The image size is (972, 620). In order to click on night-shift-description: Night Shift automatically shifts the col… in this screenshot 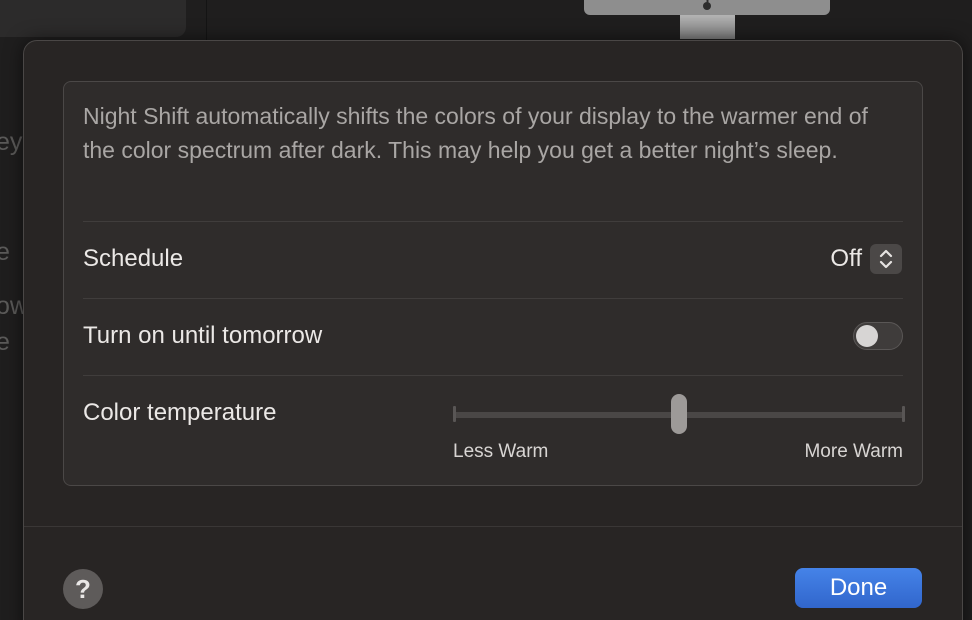, I will do `click(475, 133)`.